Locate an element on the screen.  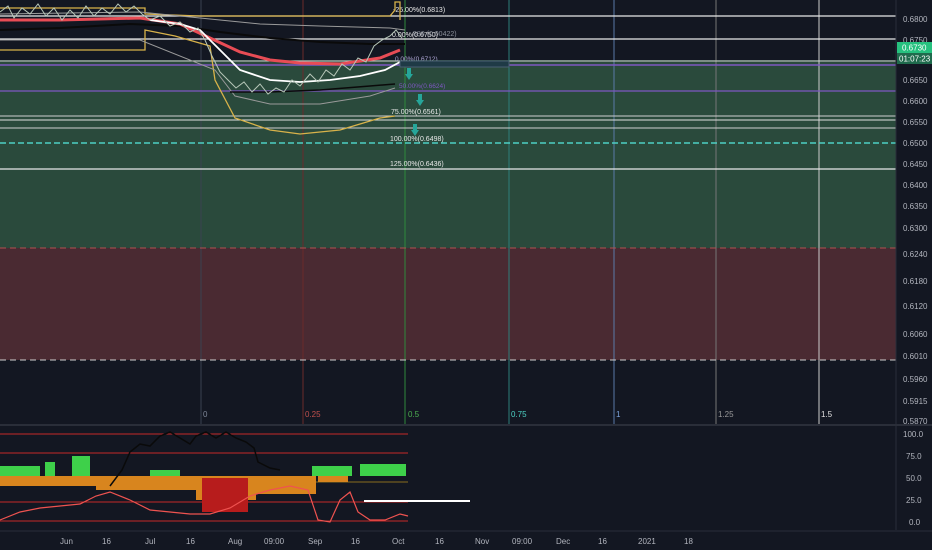
time-tick: Jul is located at coordinates (150, 541).